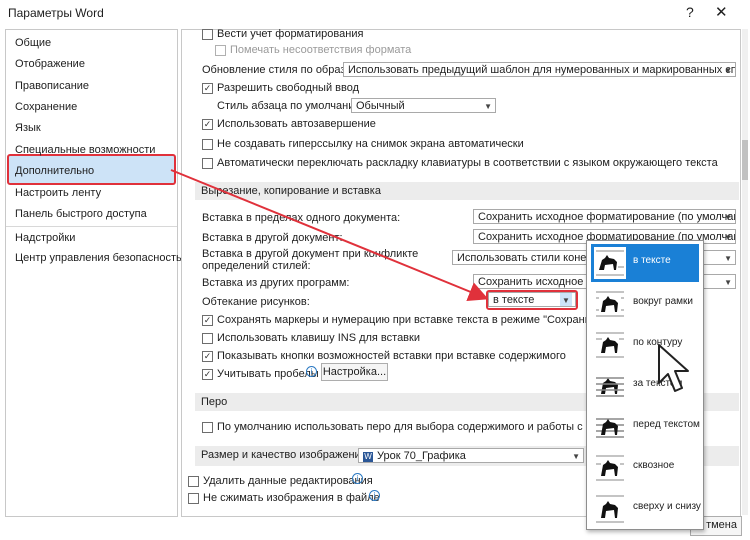 Image resolution: width=750 pixels, height=540 pixels. I want to click on wrap-option-through: сквозное, so click(645, 468).